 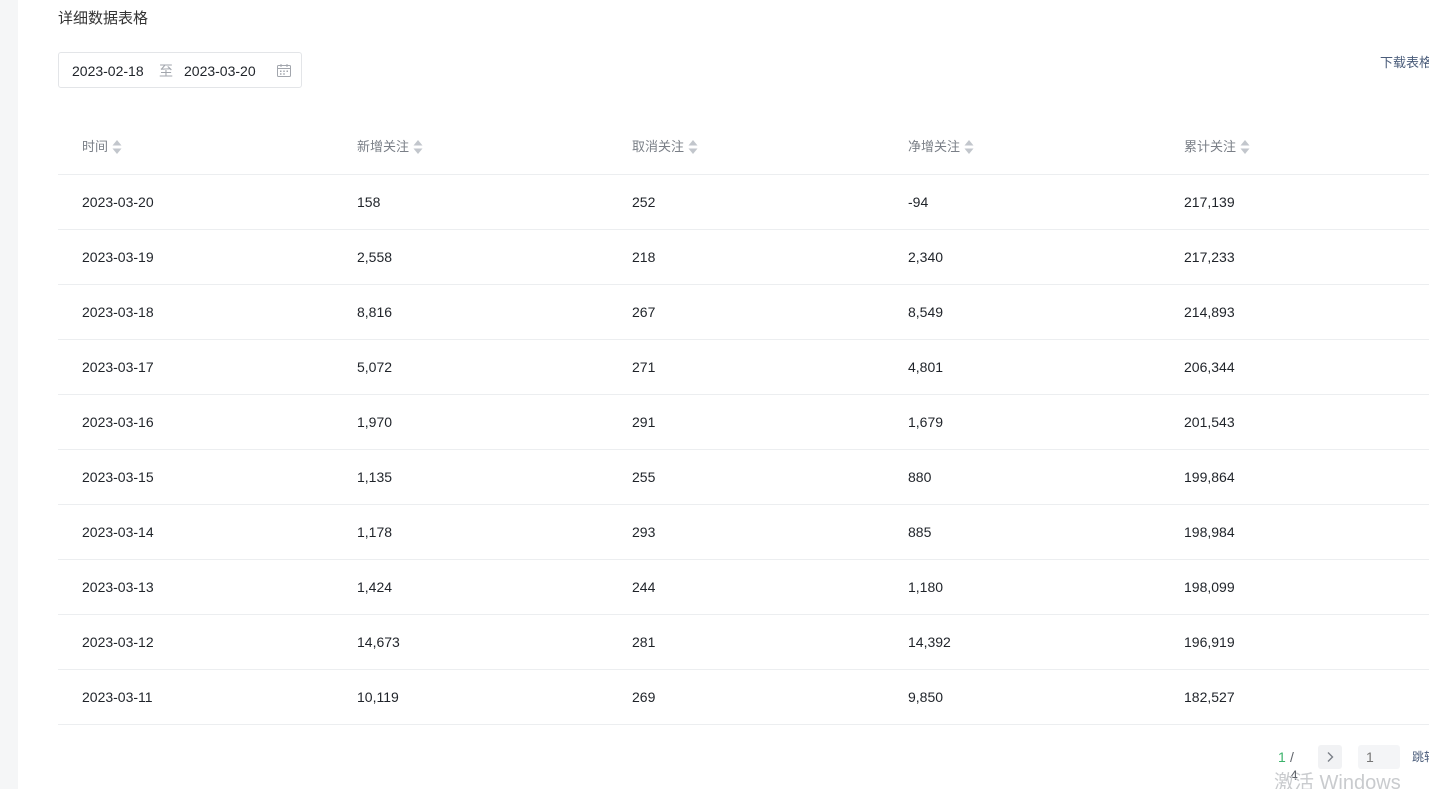 I want to click on column-header-total-follows: 累计关注, so click(x=1217, y=147).